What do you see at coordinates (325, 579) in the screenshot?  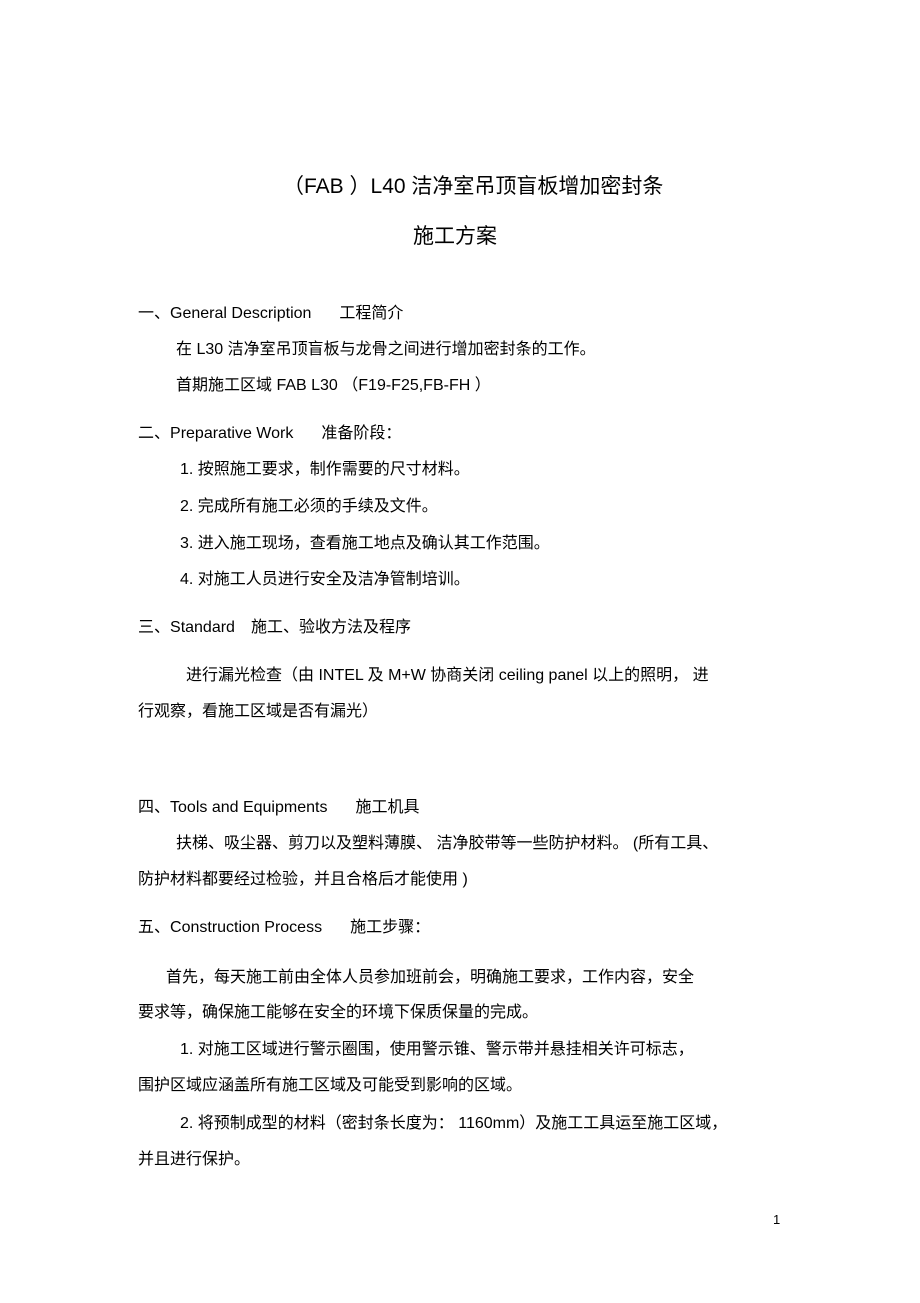 I see `list-item: 4. 对施工人员进行安全及洁净管制培训。` at bounding box center [325, 579].